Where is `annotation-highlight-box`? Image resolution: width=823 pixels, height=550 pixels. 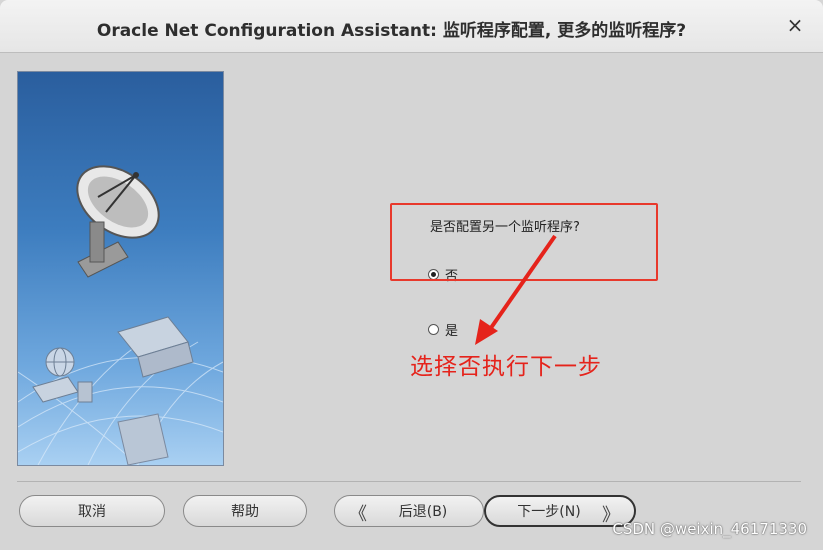
annotation-highlight-box is located at coordinates (524, 242).